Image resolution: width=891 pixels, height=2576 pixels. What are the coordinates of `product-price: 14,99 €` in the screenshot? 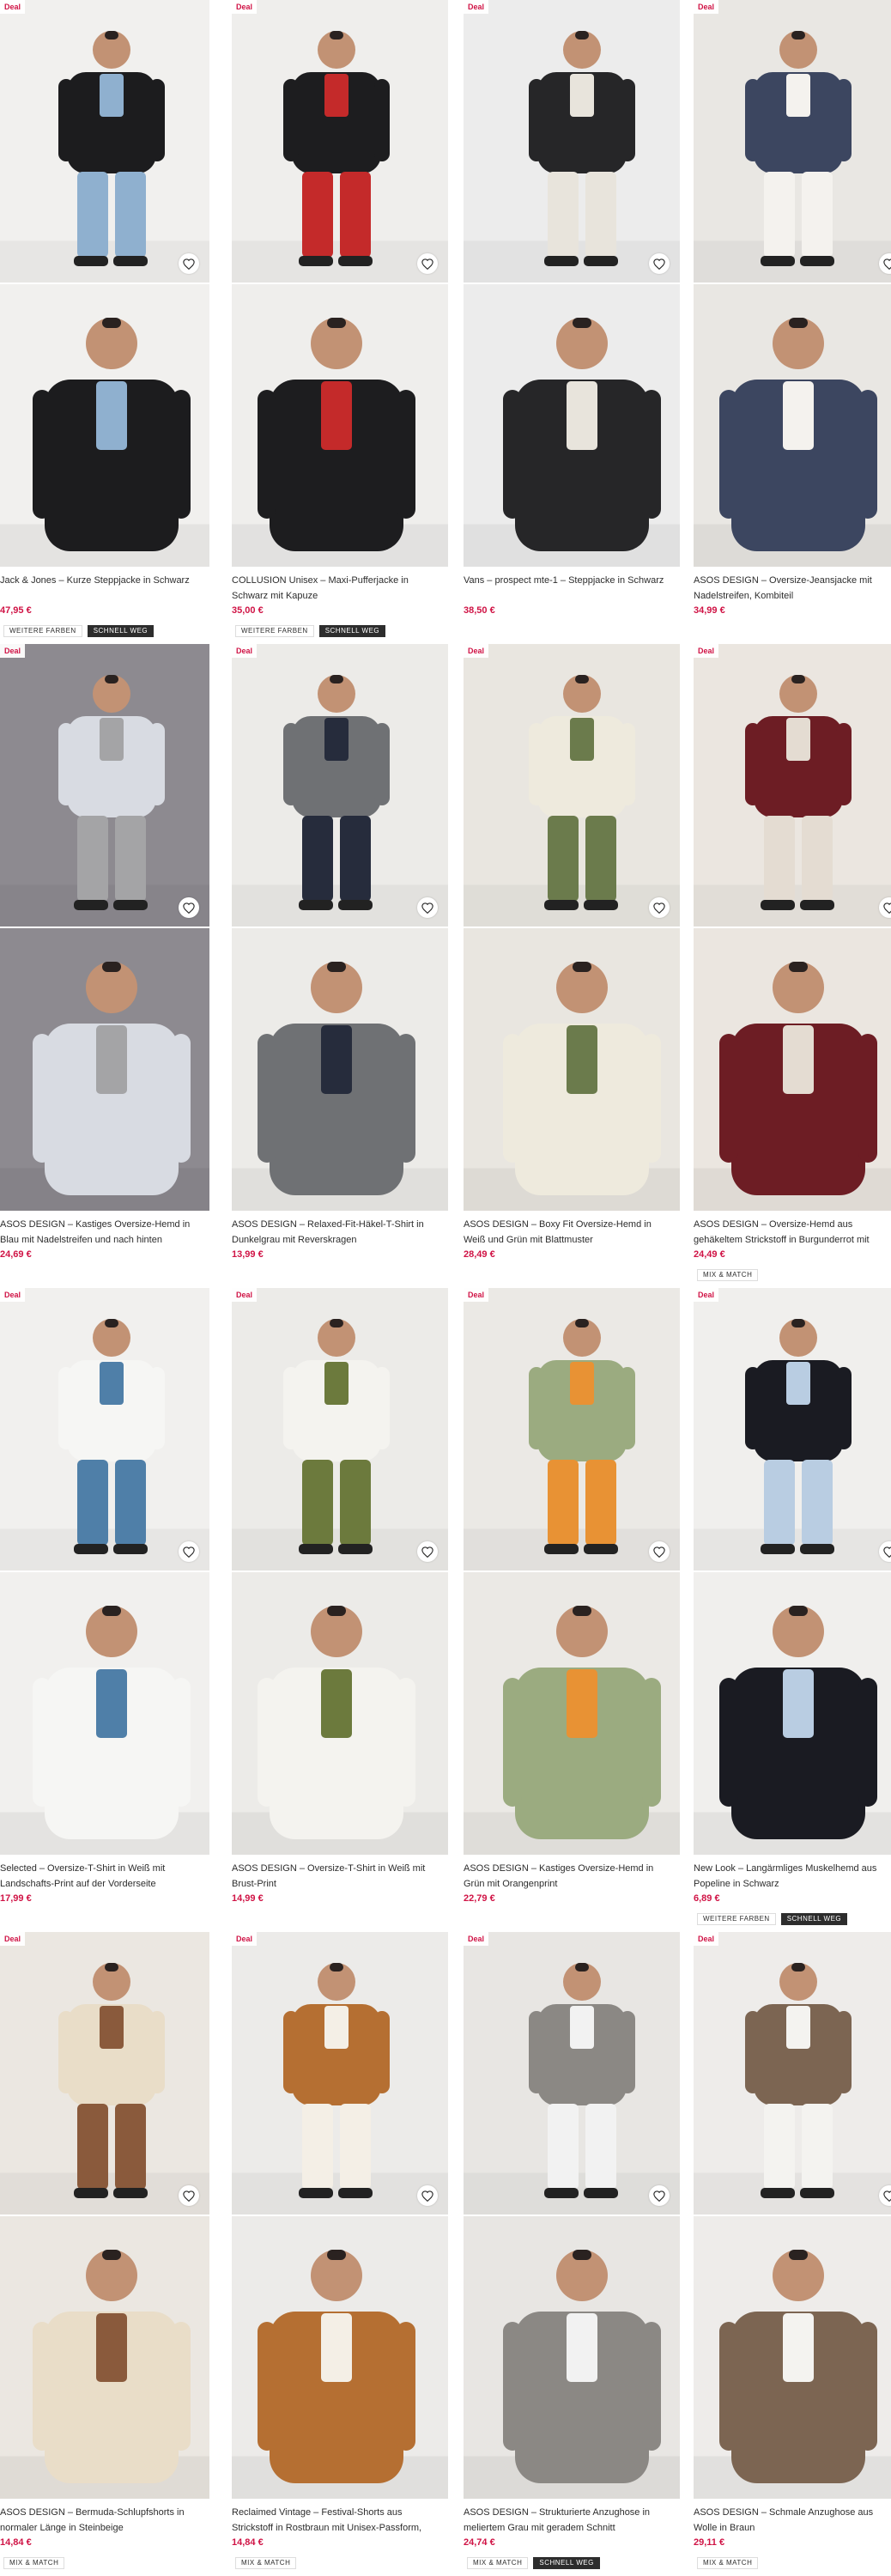 It's located at (248, 1899).